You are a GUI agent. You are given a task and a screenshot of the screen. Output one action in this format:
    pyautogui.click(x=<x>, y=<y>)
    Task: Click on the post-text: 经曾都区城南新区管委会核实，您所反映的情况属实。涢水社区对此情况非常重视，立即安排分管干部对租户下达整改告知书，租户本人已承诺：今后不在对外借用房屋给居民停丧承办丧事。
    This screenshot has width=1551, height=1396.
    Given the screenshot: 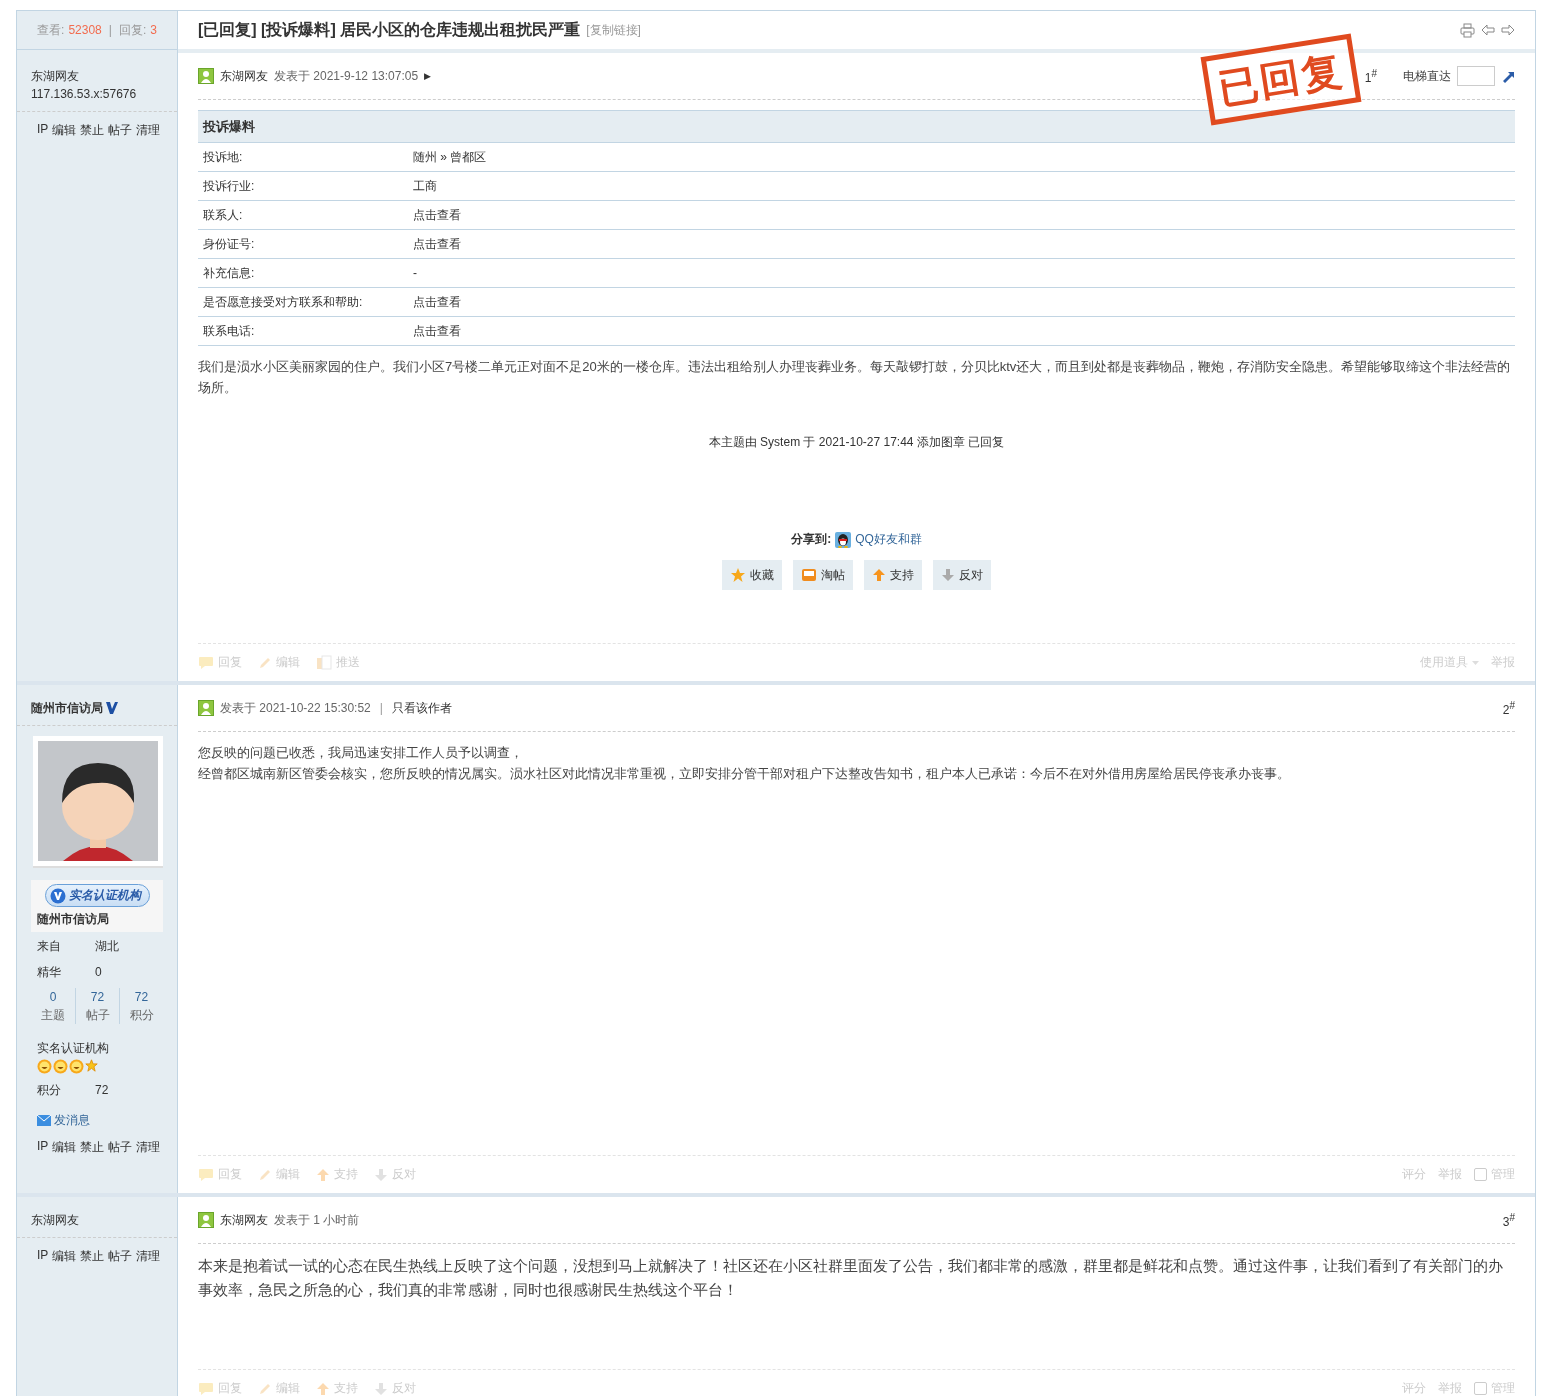 What is the action you would take?
    pyautogui.click(x=744, y=774)
    